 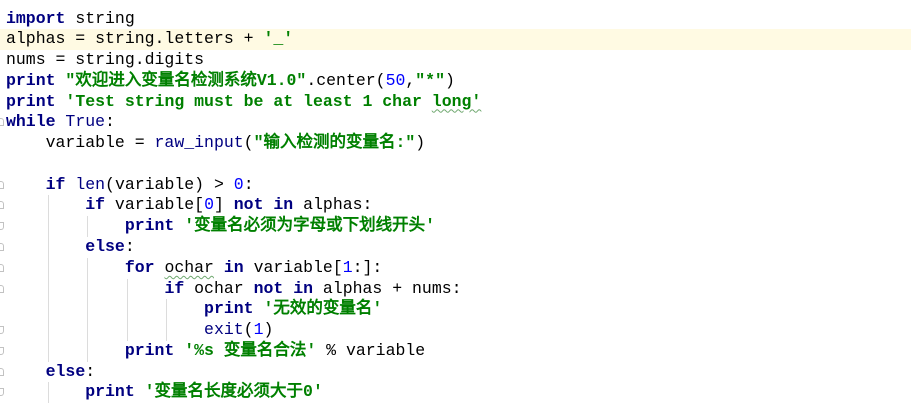 I want to click on code-text: alphas:, so click(x=333, y=205).